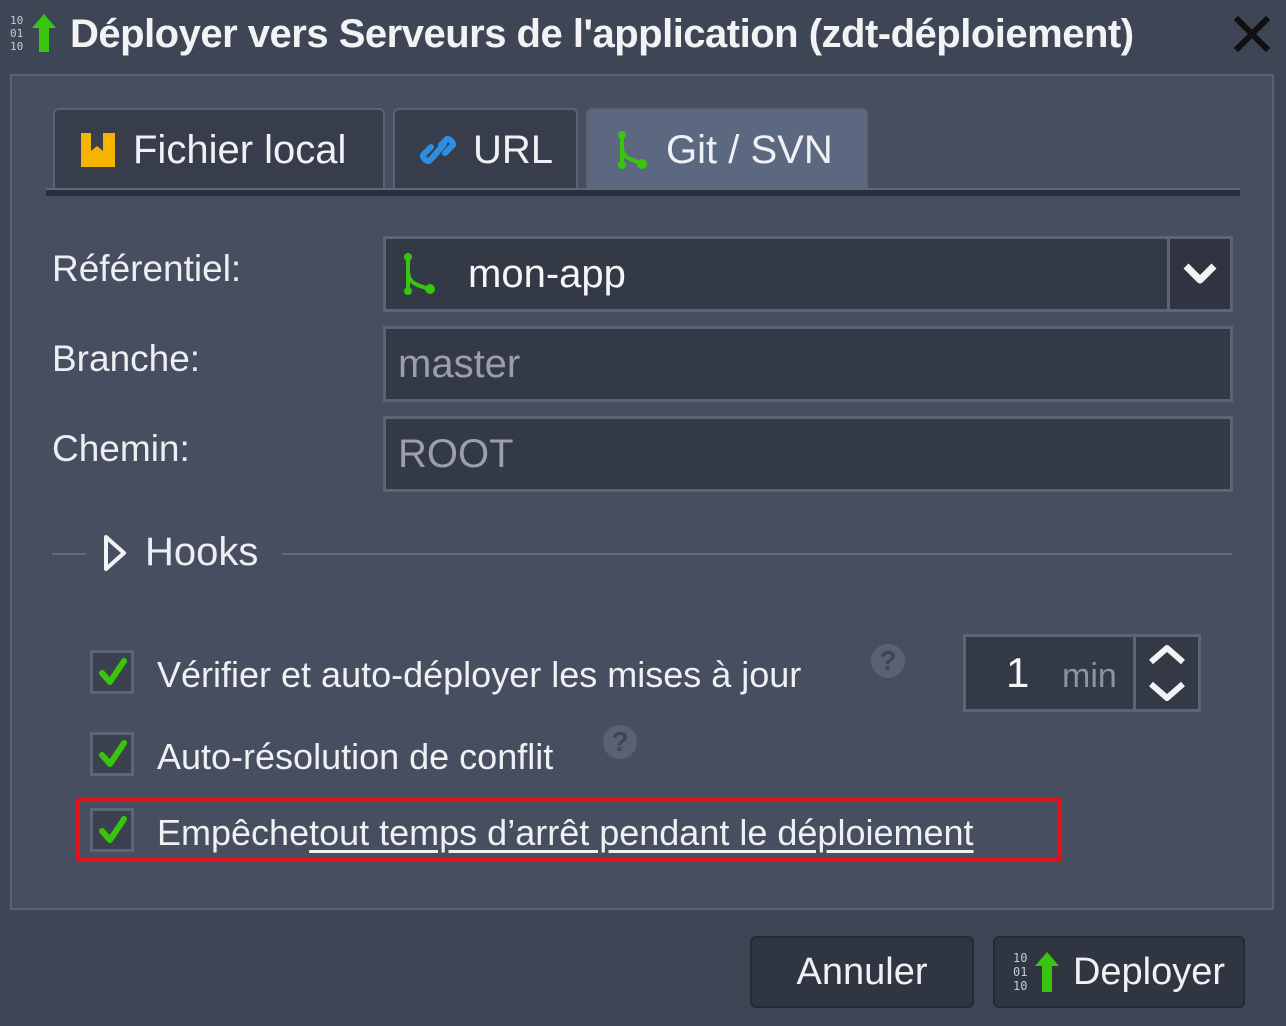  Describe the element at coordinates (438, 150) in the screenshot. I see `link-icon` at that location.